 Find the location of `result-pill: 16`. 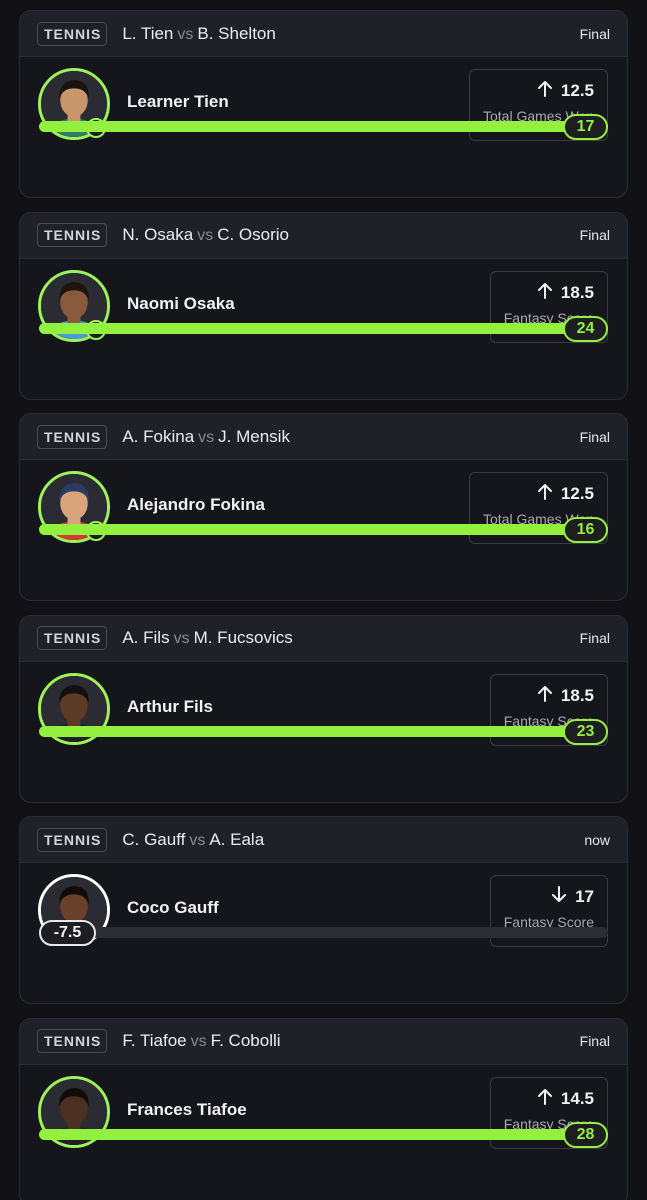

result-pill: 16 is located at coordinates (585, 530).